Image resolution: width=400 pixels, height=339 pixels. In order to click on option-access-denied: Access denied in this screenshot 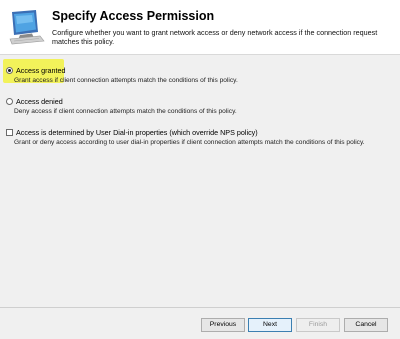, I will do `click(34, 101)`.